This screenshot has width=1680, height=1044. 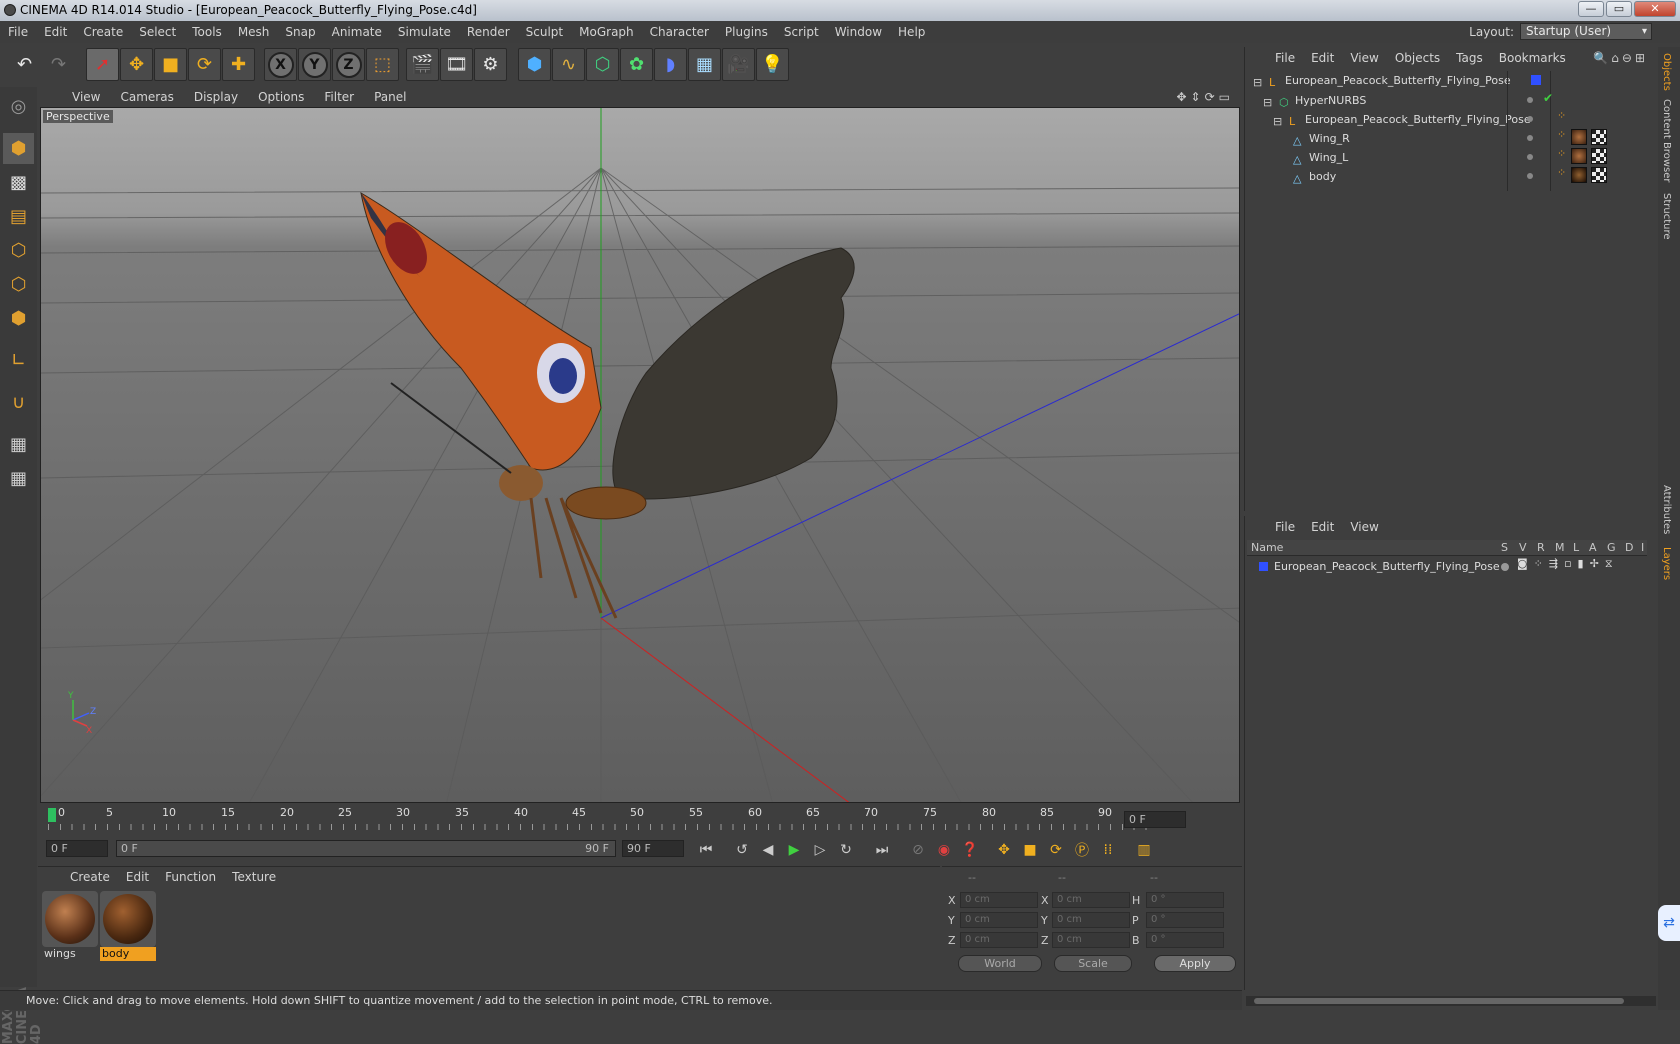 I want to click on render-settings-icon: ⚙, so click(x=490, y=64).